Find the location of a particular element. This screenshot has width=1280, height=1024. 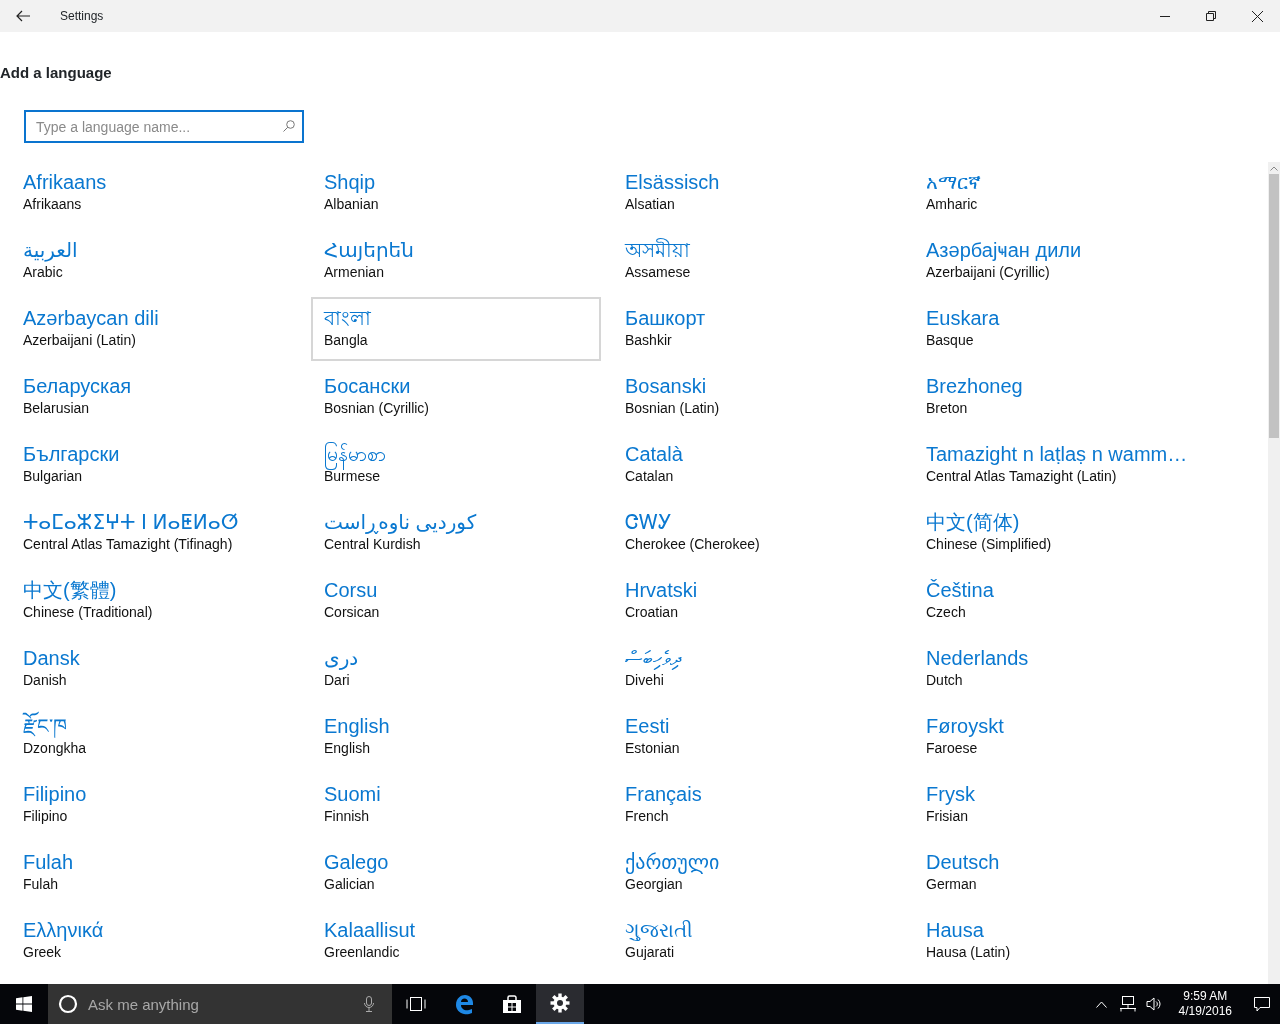

language-item: Shqip Albanian is located at coordinates (456, 193).